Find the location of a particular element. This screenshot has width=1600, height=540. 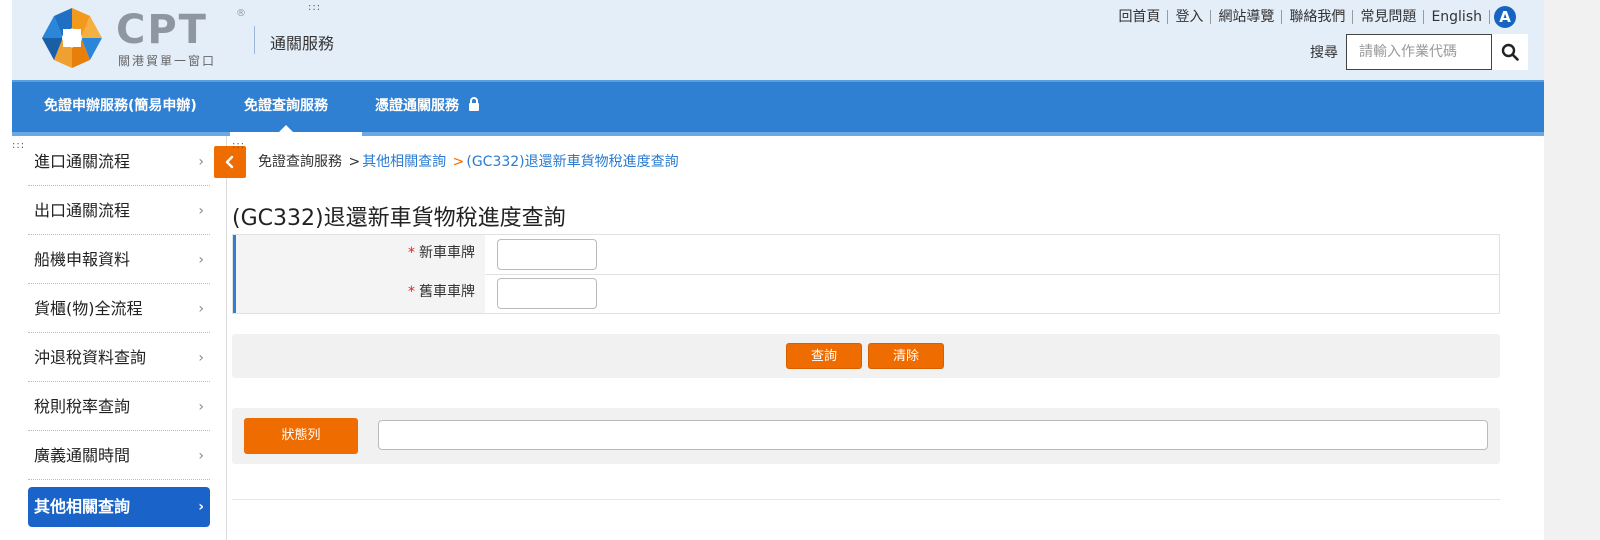

page-title: (GC332)退還新車貨物稅進度查詢 is located at coordinates (399, 218).